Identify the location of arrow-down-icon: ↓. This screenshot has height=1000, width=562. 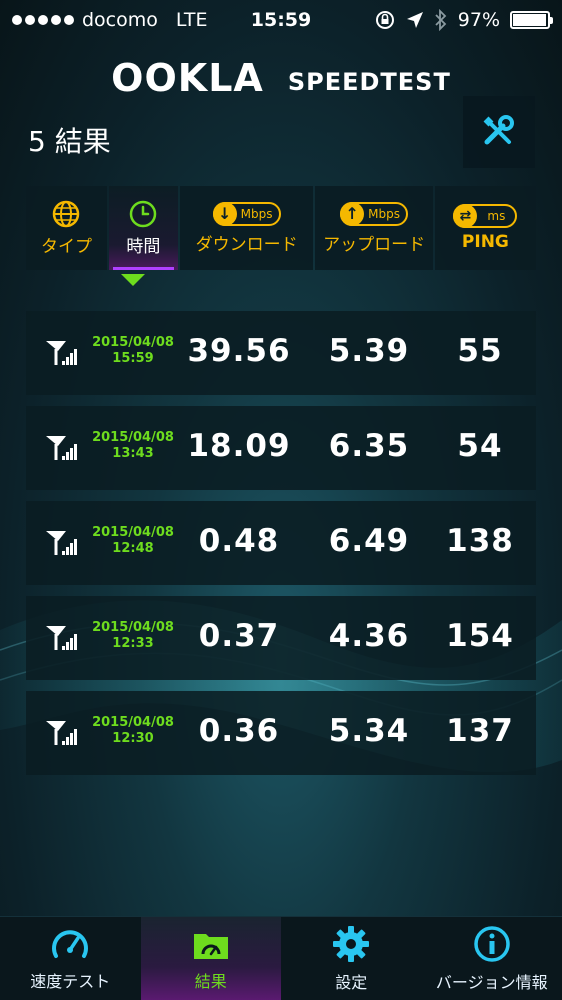
(224, 213).